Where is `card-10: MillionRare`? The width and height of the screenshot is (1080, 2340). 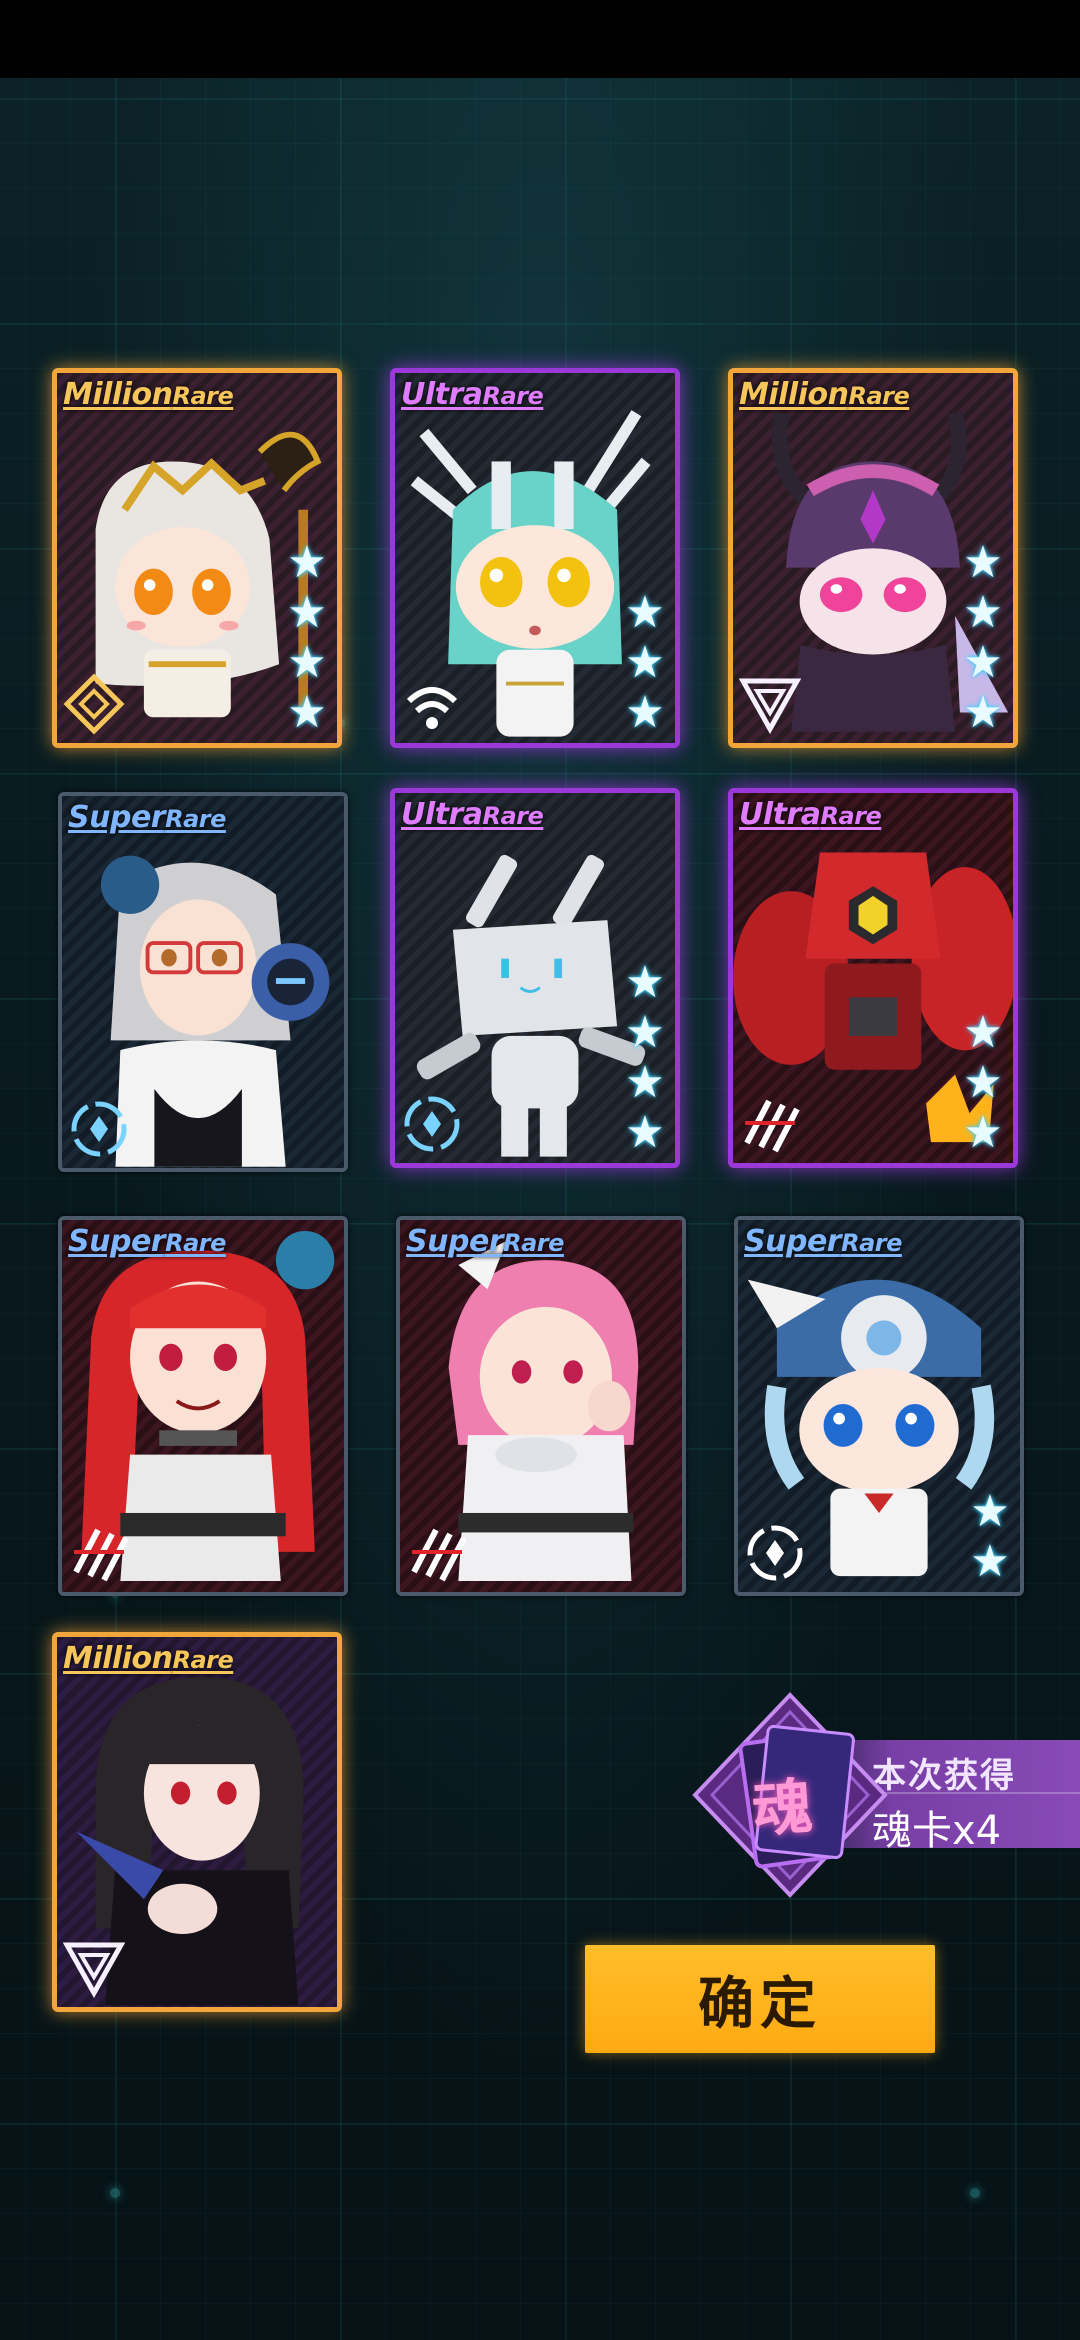 card-10: MillionRare is located at coordinates (197, 1822).